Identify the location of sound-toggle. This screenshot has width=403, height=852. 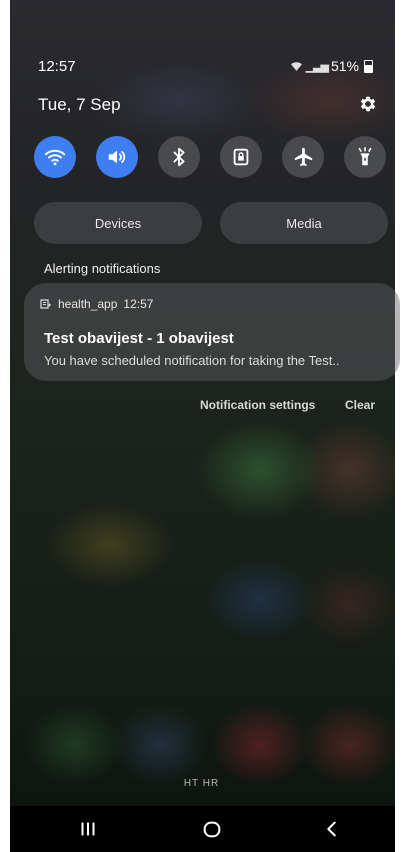
(117, 157).